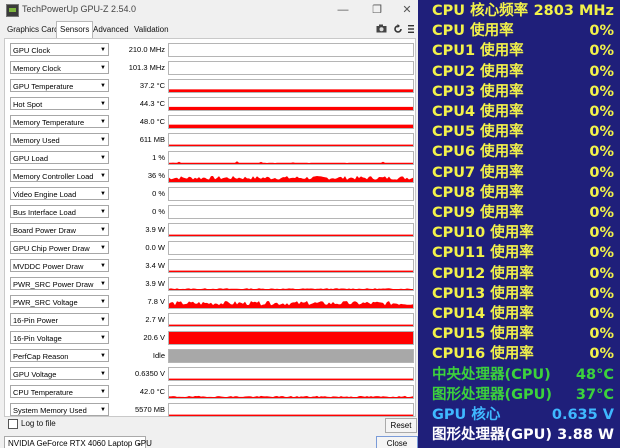  Describe the element at coordinates (478, 112) in the screenshot. I see `osd-label: CPU4 使用率` at that location.